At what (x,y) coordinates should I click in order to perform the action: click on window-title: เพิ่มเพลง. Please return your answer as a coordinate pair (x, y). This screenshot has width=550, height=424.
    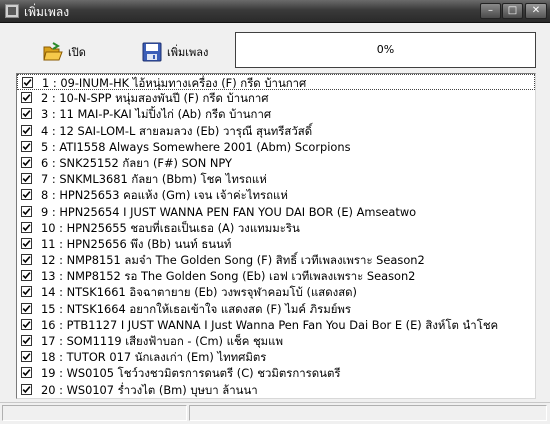
    Looking at the image, I should click on (47, 12).